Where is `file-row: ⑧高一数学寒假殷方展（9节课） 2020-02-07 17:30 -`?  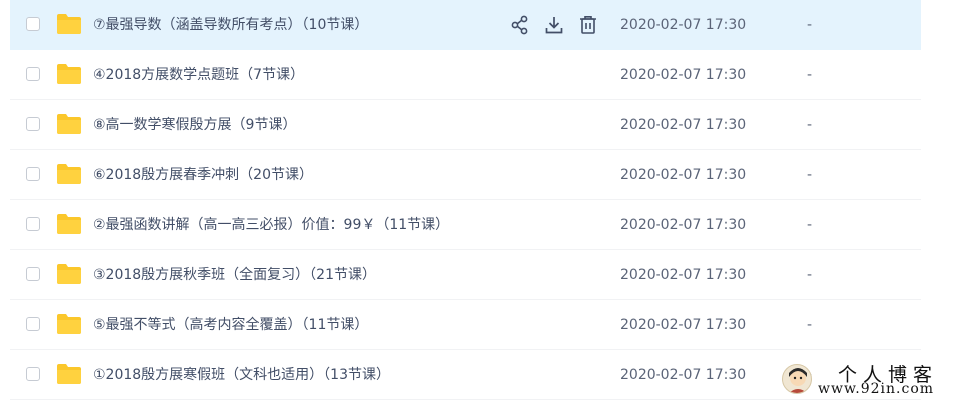
file-row: ⑧高一数学寒假殷方展（9节课） 2020-02-07 17:30 - is located at coordinates (465, 125).